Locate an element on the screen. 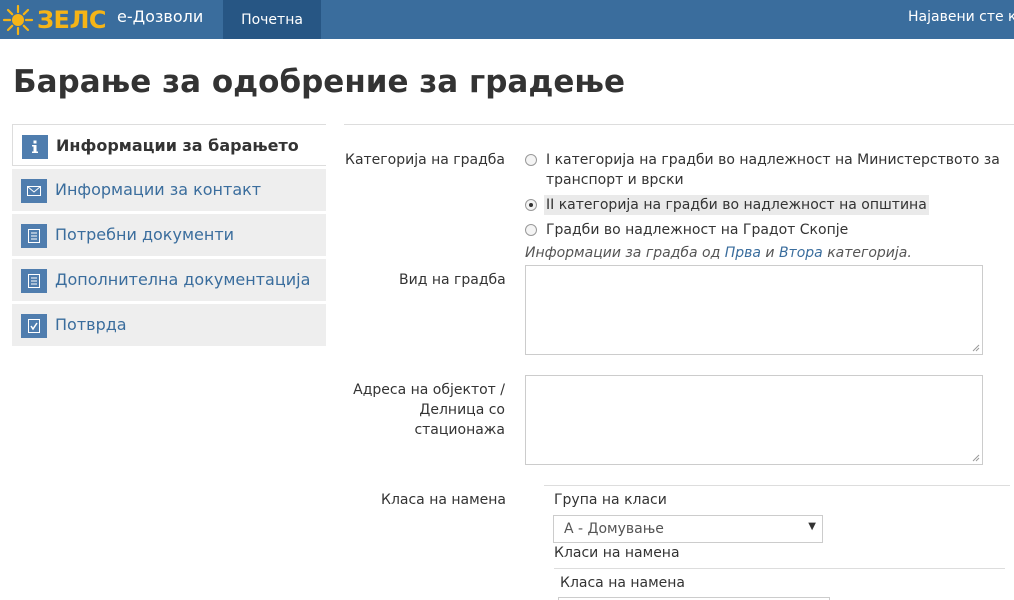  category-option-1-label-line2: транспорт и врски is located at coordinates (615, 180).